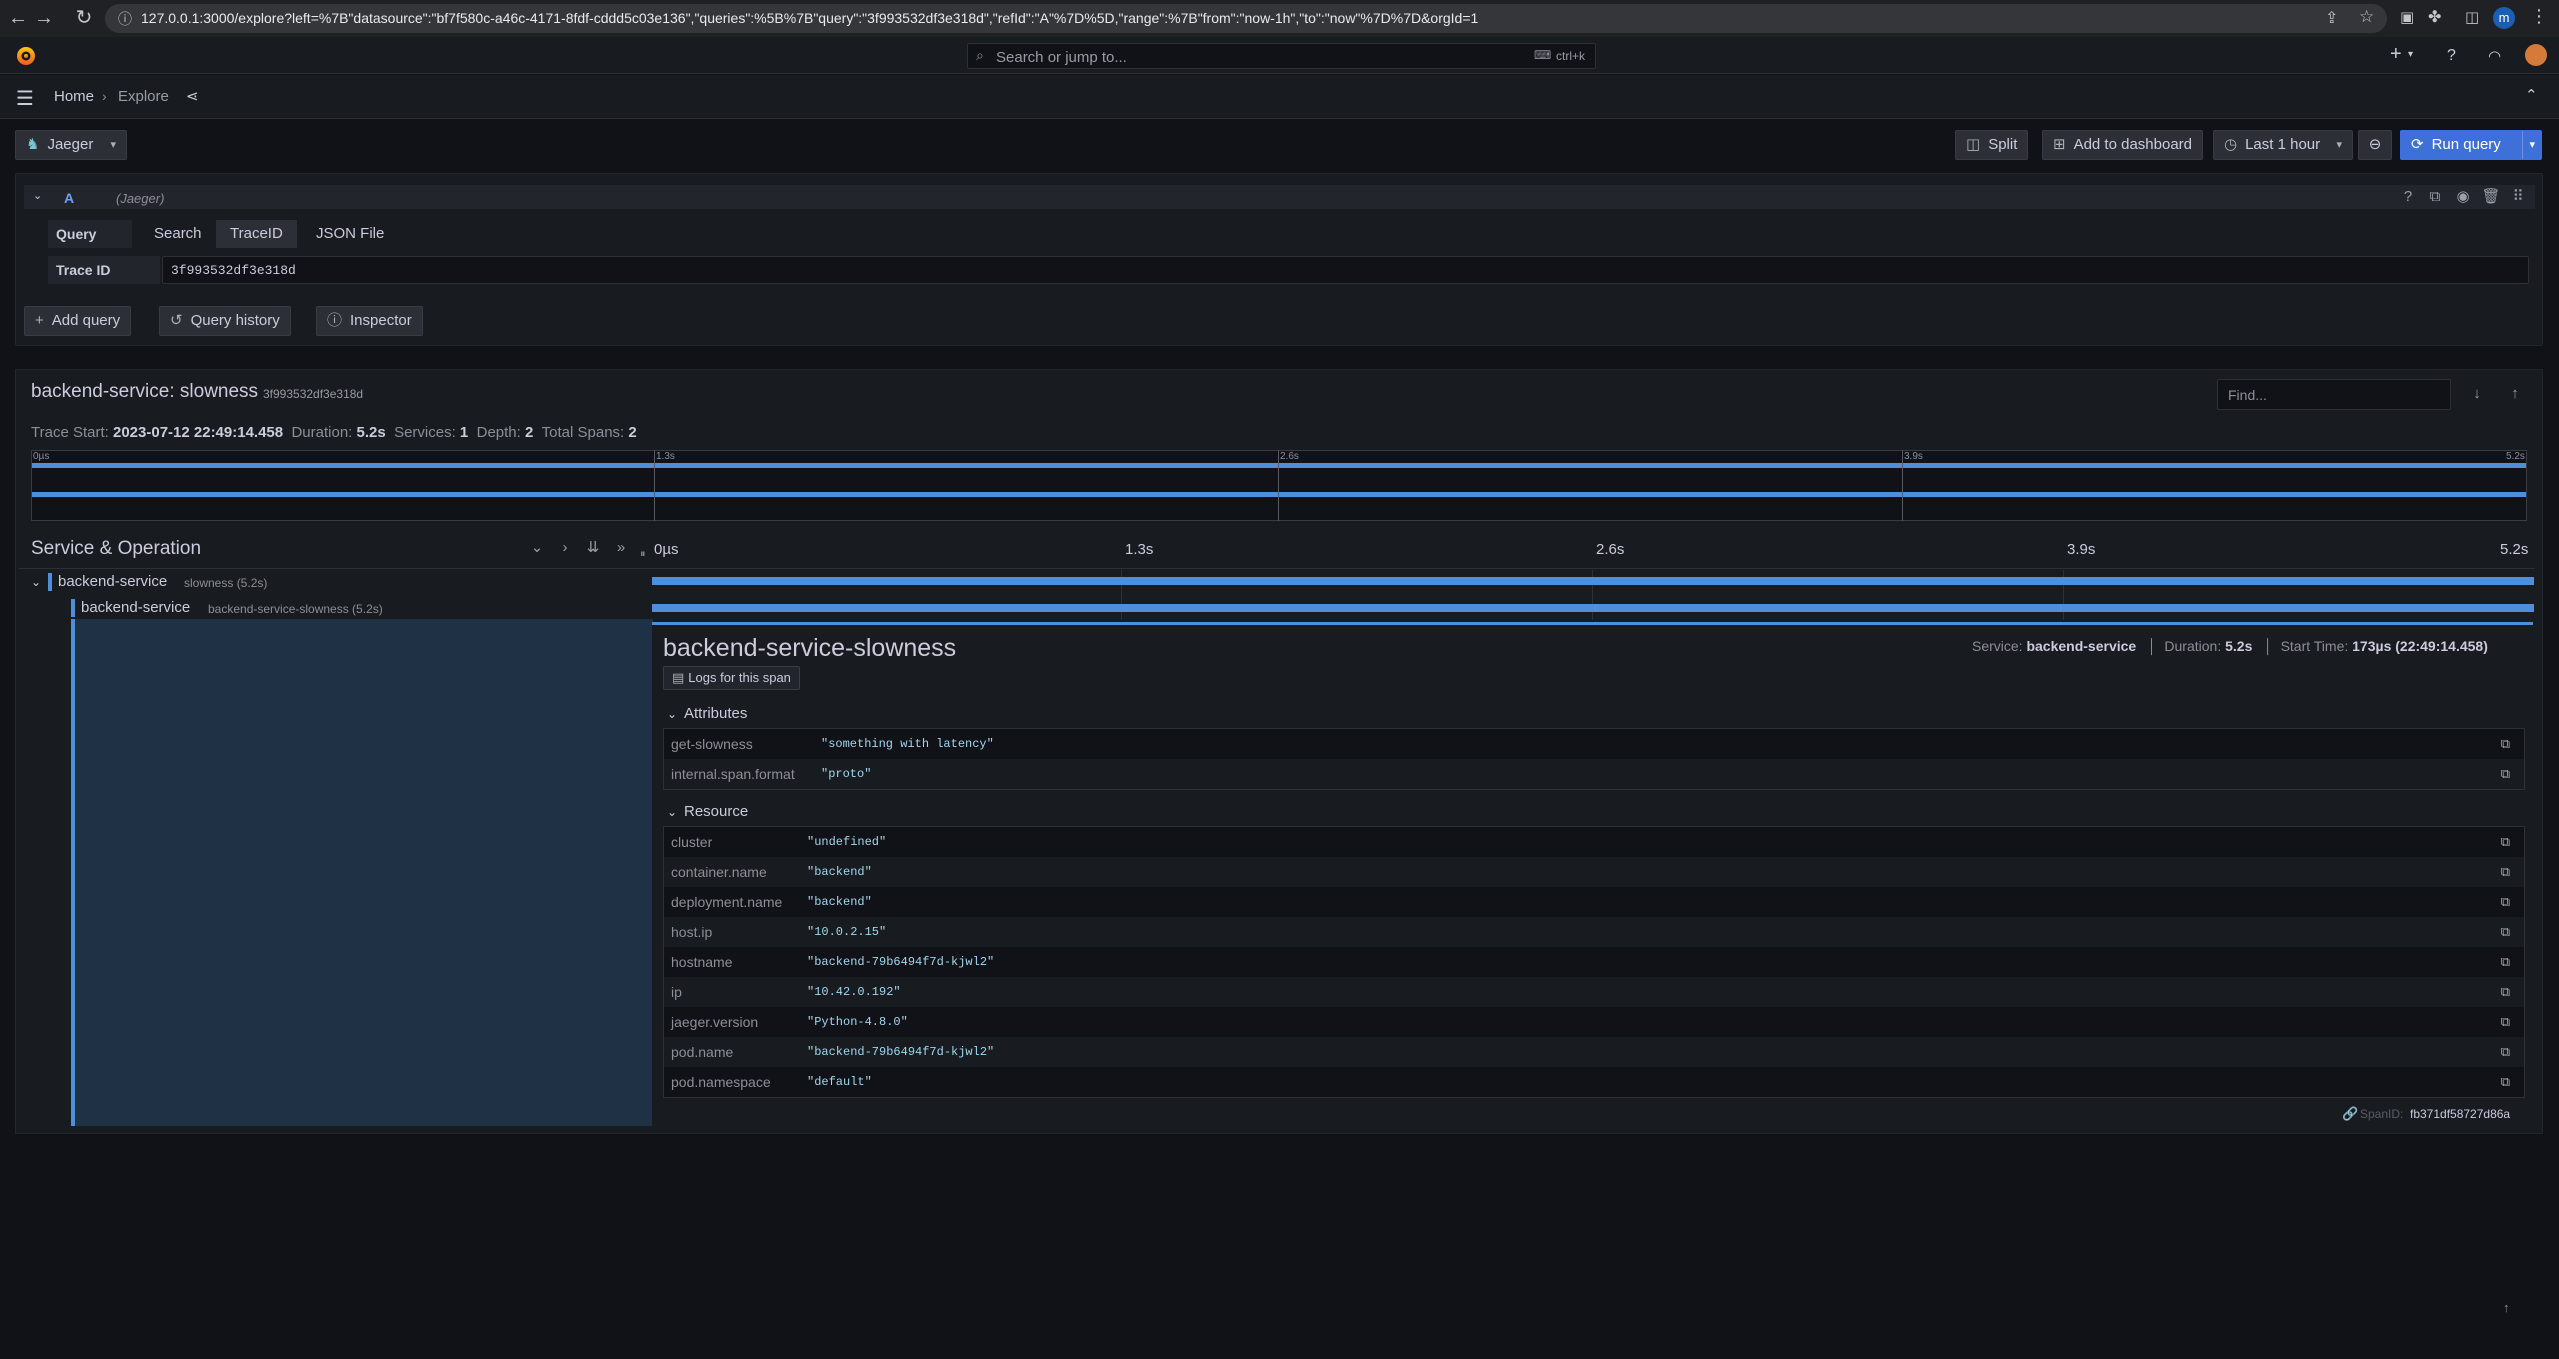  Describe the element at coordinates (1594, 1022) in the screenshot. I see `resource-row: jaeger.version "Python-4.8.0" ⧉` at that location.